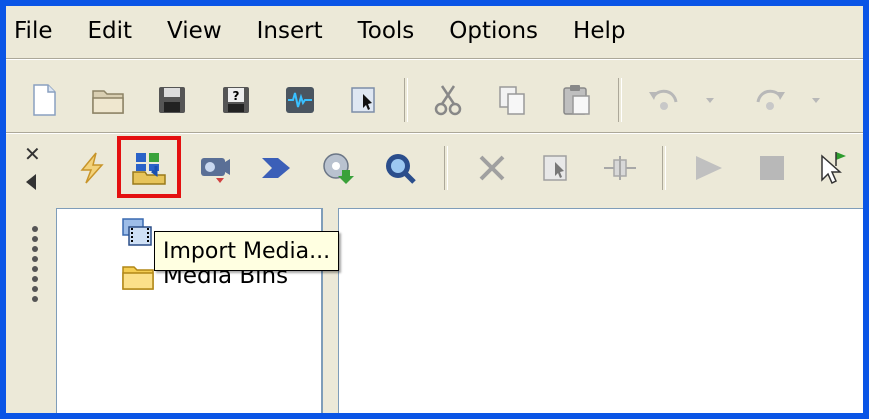 Image resolution: width=869 pixels, height=419 pixels. What do you see at coordinates (772, 168) in the screenshot?
I see `stop-icon` at bounding box center [772, 168].